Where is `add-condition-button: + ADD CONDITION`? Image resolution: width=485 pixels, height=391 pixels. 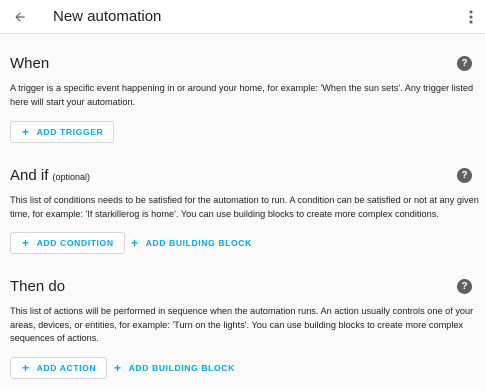
add-condition-button: + ADD CONDITION is located at coordinates (67, 243).